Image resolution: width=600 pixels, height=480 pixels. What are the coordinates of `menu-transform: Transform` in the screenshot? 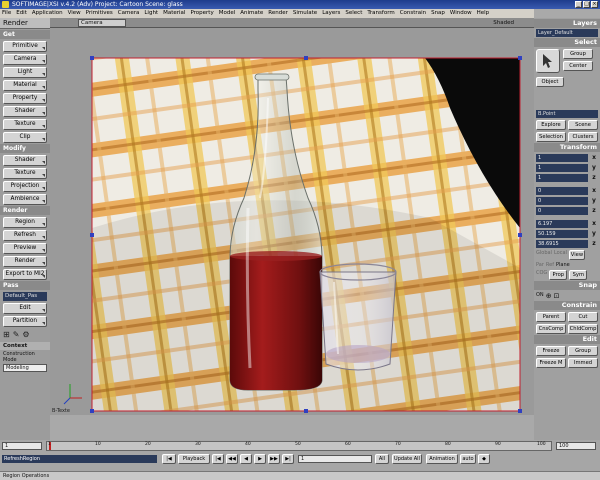 It's located at (380, 13).